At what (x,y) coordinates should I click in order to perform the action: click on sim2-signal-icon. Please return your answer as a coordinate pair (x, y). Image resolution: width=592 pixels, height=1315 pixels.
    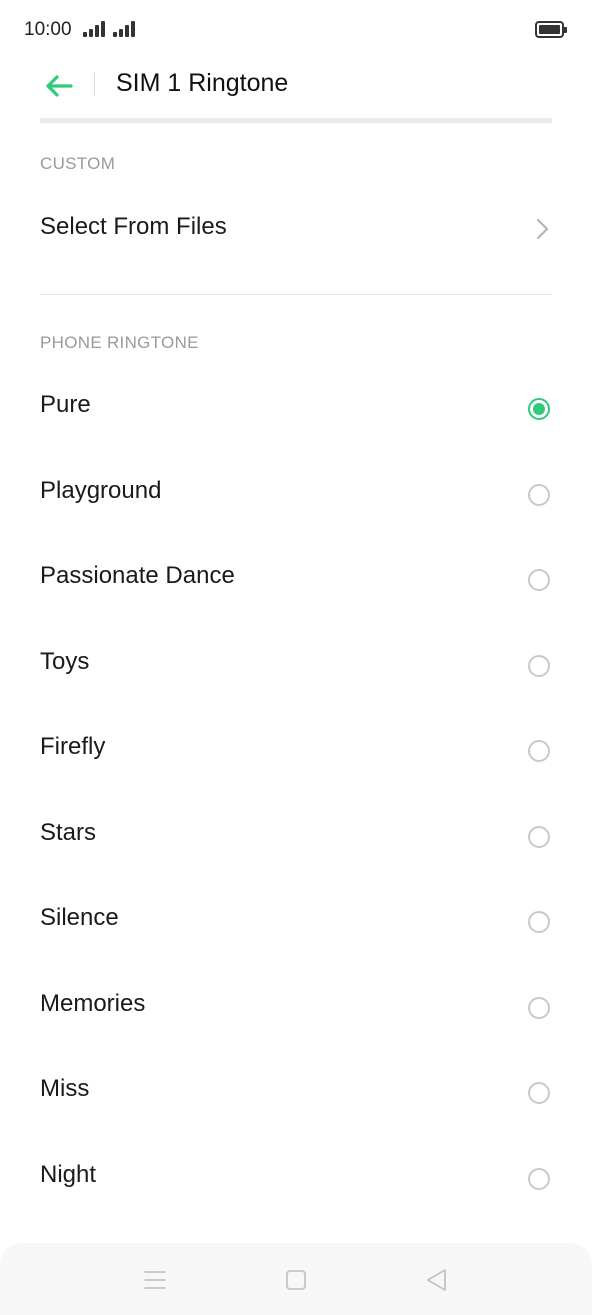
    Looking at the image, I should click on (124, 29).